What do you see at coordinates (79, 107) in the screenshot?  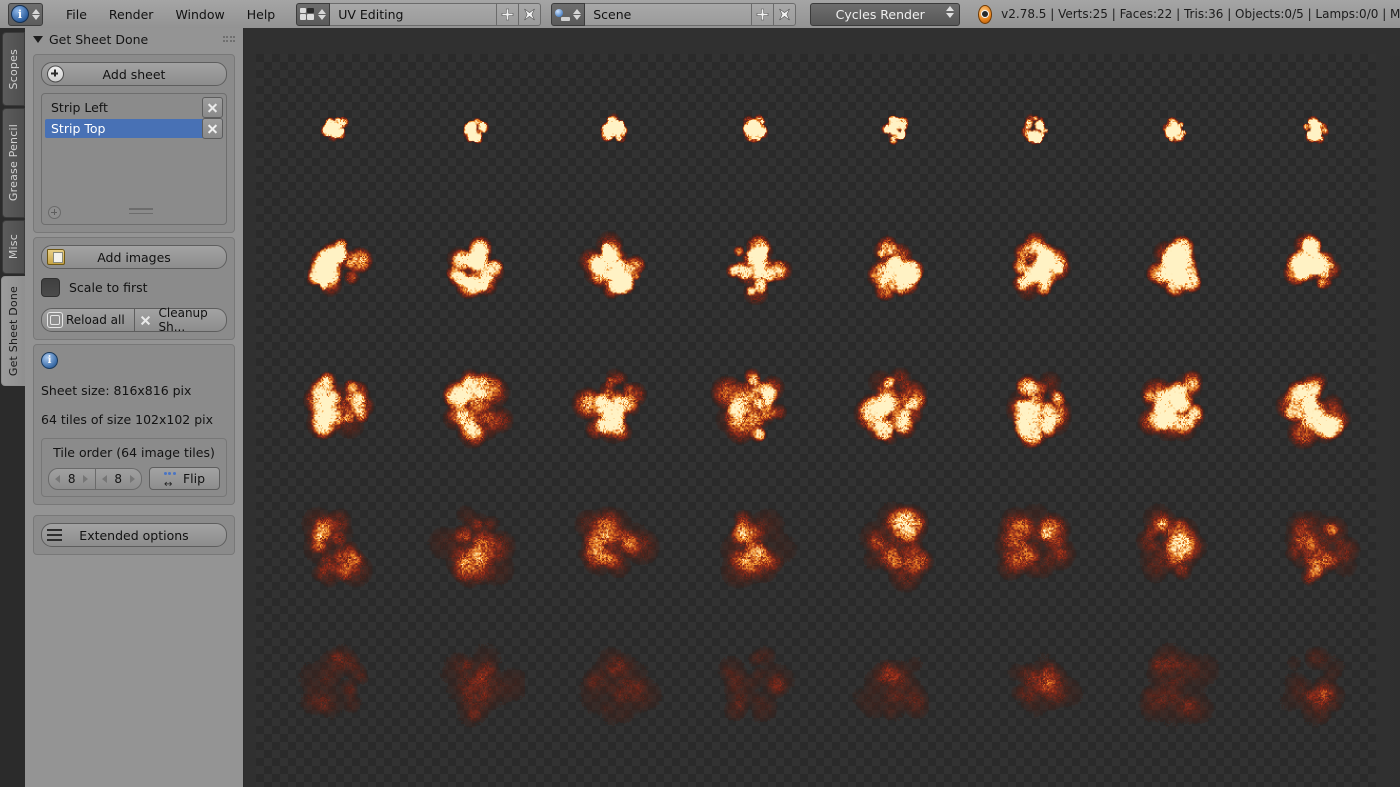 I see `strip-label: Strip Left` at bounding box center [79, 107].